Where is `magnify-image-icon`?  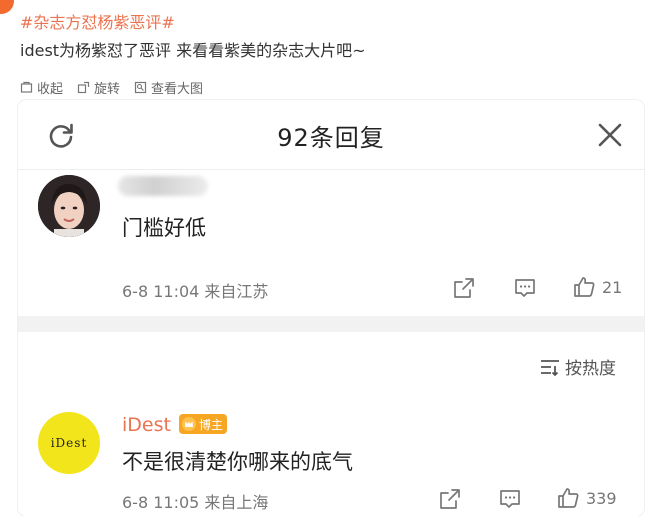
magnify-image-icon is located at coordinates (140, 87).